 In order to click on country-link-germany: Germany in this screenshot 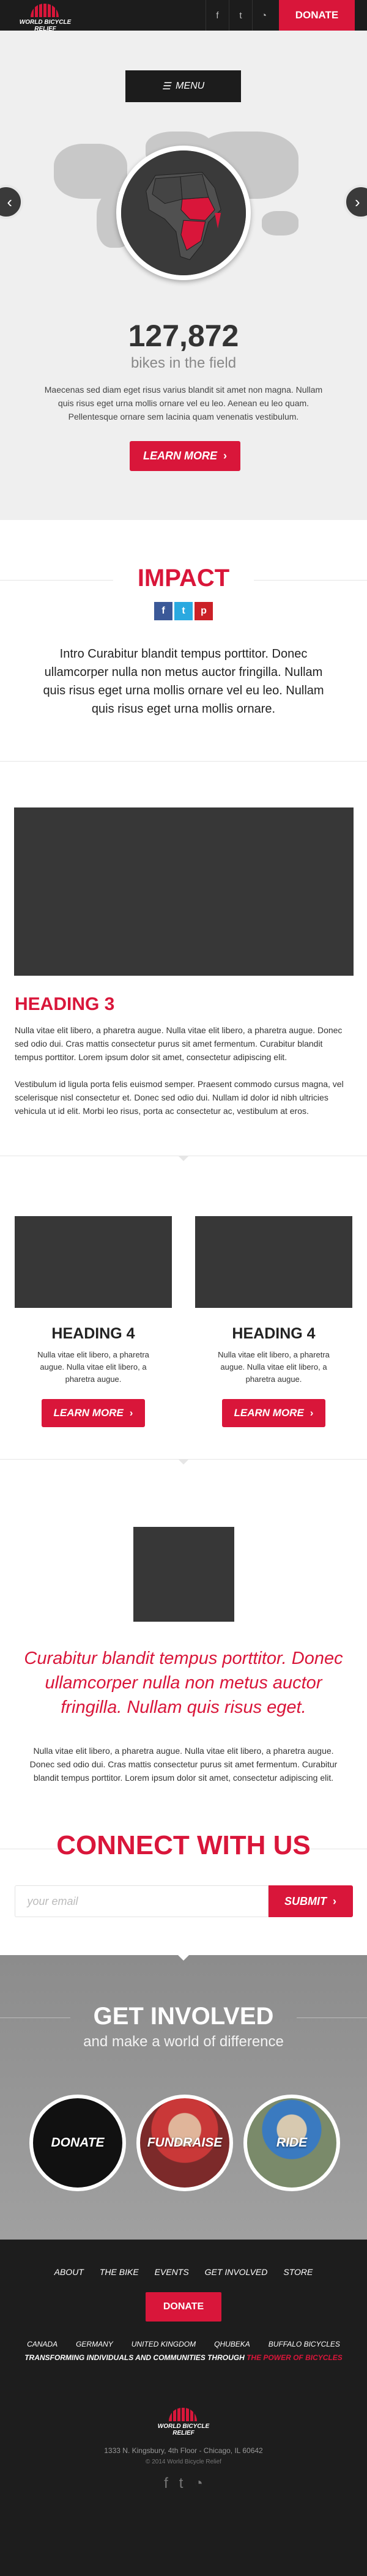, I will do `click(94, 2344)`.